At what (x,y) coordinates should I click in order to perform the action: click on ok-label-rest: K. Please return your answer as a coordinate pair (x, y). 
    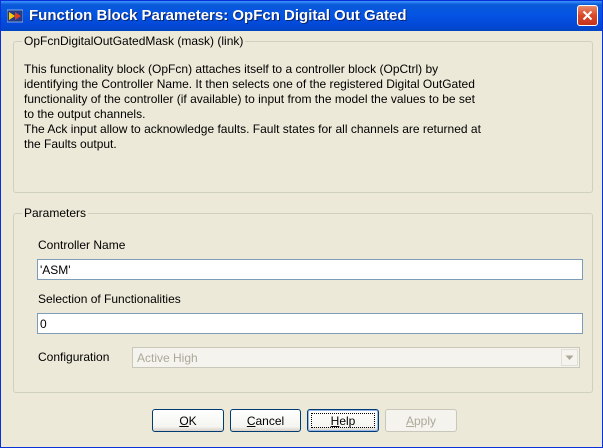
    Looking at the image, I should click on (192, 420).